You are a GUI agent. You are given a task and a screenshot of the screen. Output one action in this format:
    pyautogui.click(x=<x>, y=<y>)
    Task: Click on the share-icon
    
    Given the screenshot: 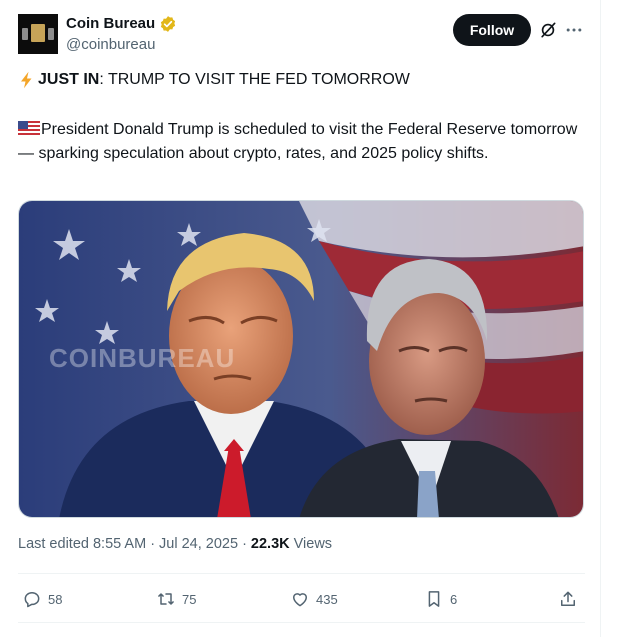 What is the action you would take?
    pyautogui.click(x=568, y=598)
    